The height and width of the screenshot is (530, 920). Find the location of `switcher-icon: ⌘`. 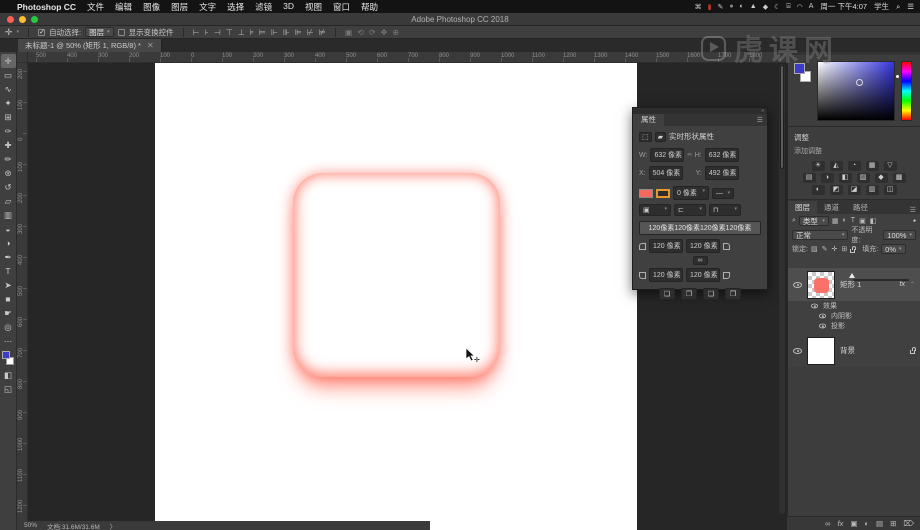

switcher-icon: ⌘ is located at coordinates (698, 7).